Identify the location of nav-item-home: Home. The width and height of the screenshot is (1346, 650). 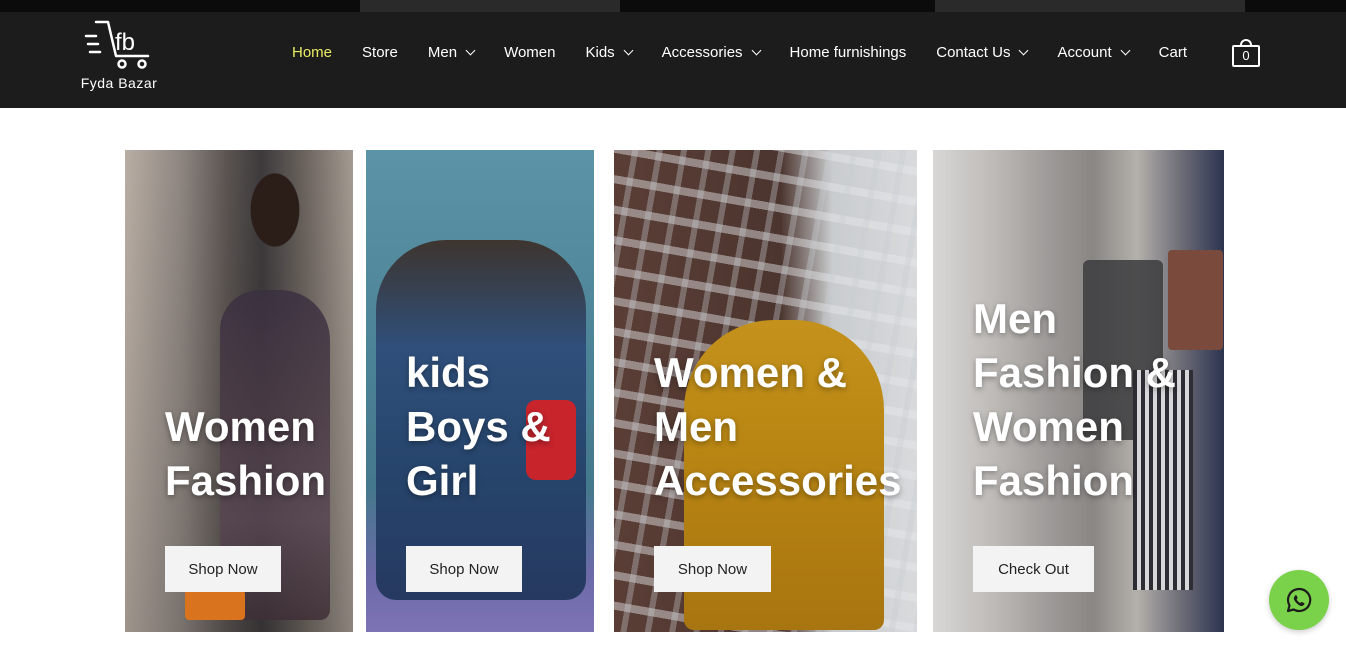
(312, 52).